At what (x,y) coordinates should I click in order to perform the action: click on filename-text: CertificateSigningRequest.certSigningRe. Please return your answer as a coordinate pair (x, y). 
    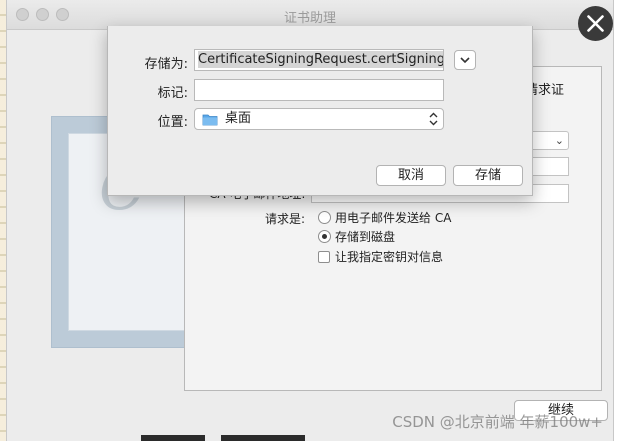
    Looking at the image, I should click on (320, 59).